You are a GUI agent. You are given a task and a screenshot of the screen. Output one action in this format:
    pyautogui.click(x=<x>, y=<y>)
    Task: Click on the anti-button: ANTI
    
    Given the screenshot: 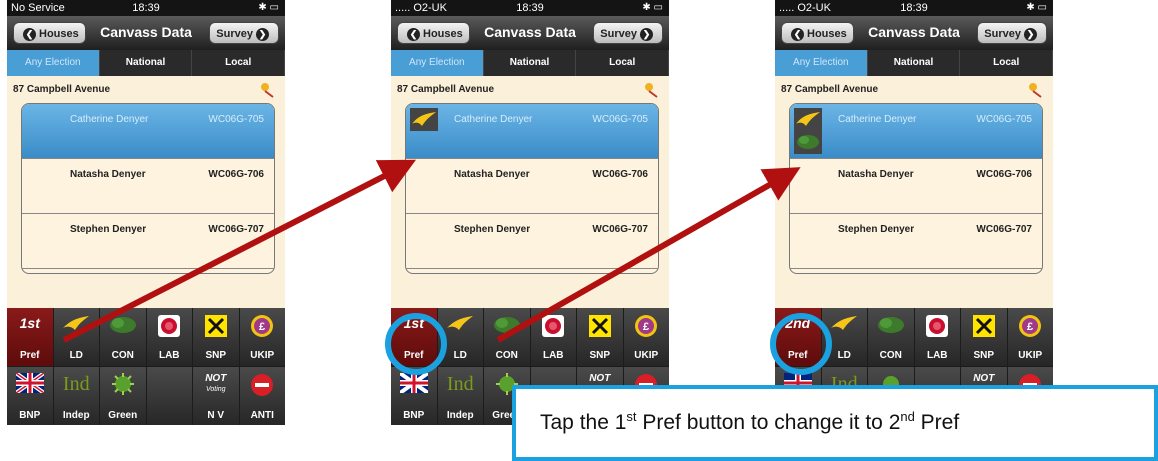 What is the action you would take?
    pyautogui.click(x=262, y=396)
    